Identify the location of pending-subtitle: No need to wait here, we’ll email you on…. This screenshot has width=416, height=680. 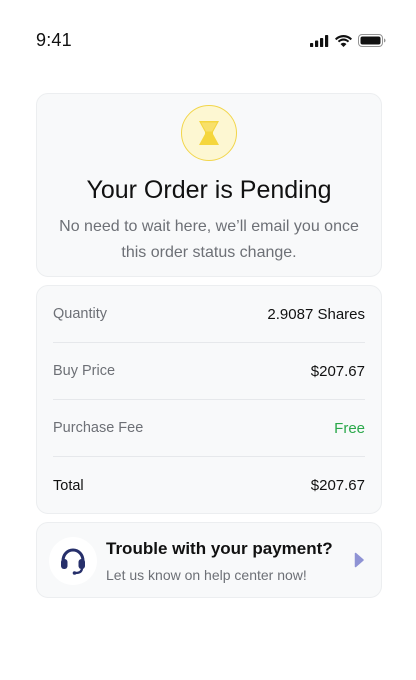
(209, 240).